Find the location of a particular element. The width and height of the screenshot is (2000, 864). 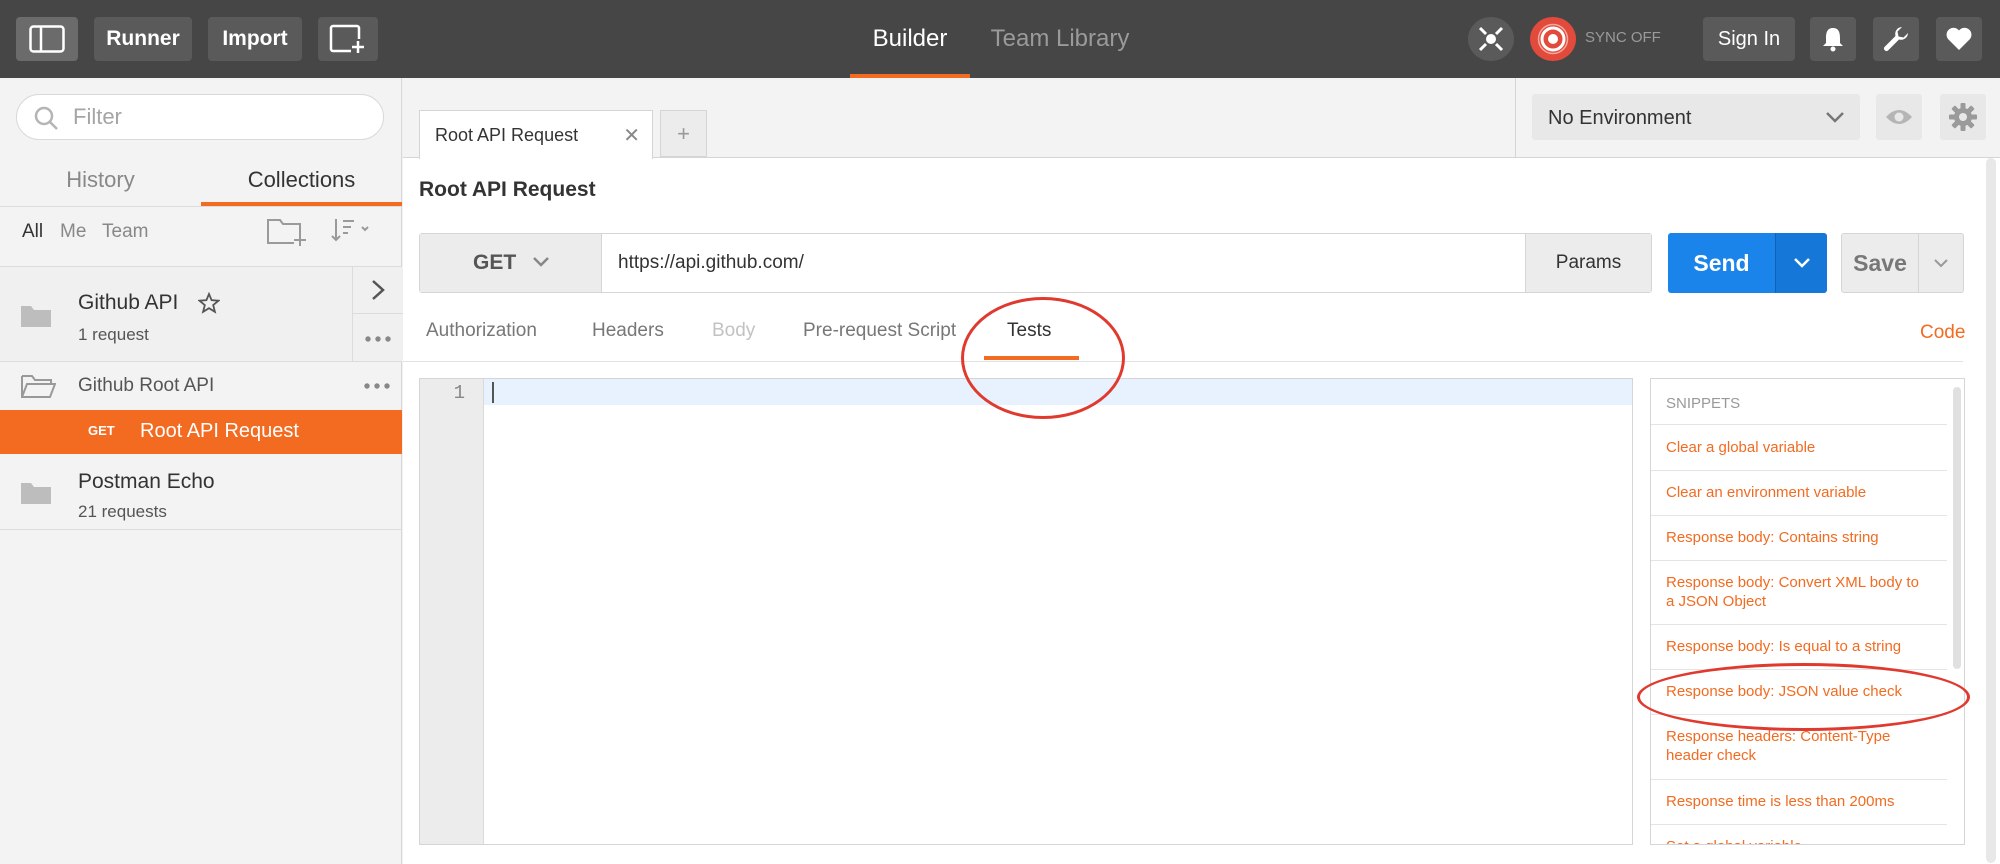

sync-icon is located at coordinates (1553, 39).